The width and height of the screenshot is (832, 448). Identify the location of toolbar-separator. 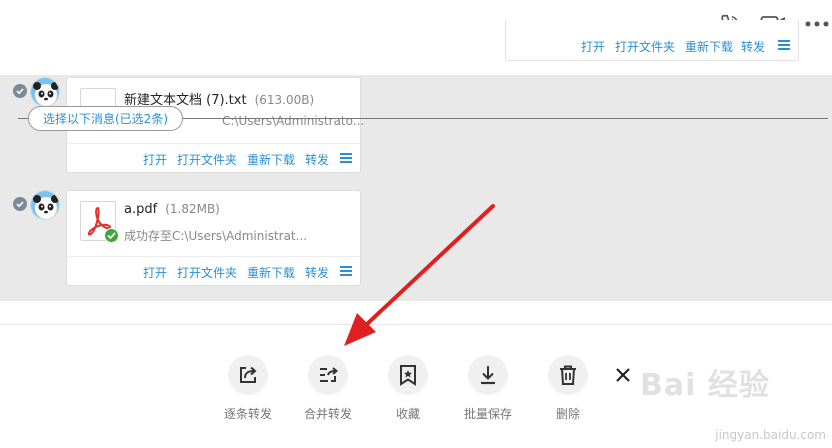
(416, 324).